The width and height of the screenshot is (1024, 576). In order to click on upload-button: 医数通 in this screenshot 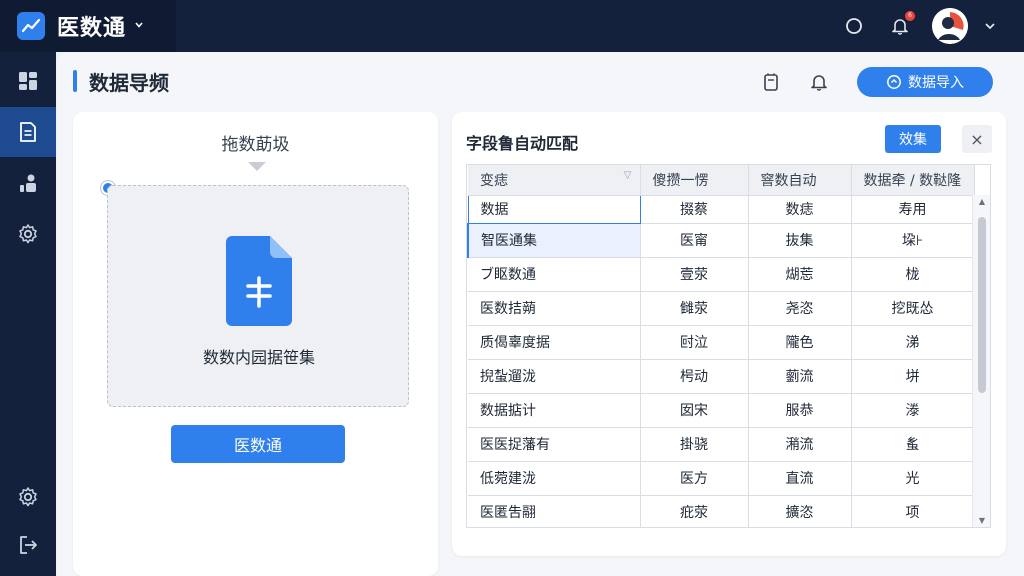, I will do `click(258, 444)`.